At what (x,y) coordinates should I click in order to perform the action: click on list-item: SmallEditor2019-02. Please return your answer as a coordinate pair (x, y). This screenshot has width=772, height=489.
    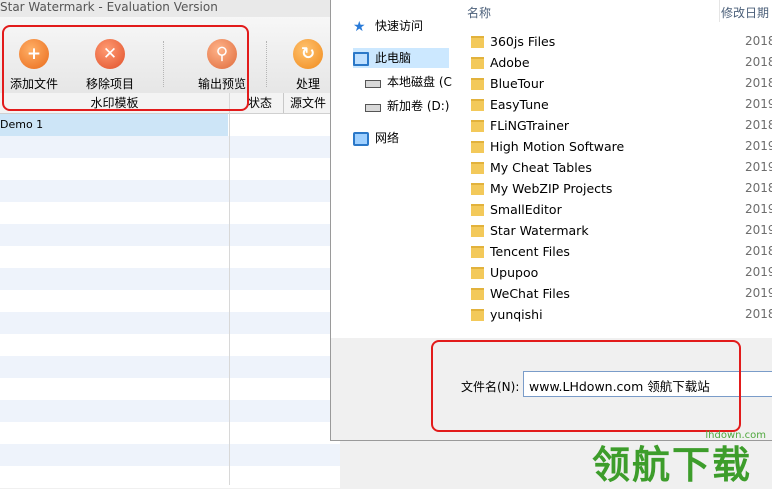
    Looking at the image, I should click on (621, 209).